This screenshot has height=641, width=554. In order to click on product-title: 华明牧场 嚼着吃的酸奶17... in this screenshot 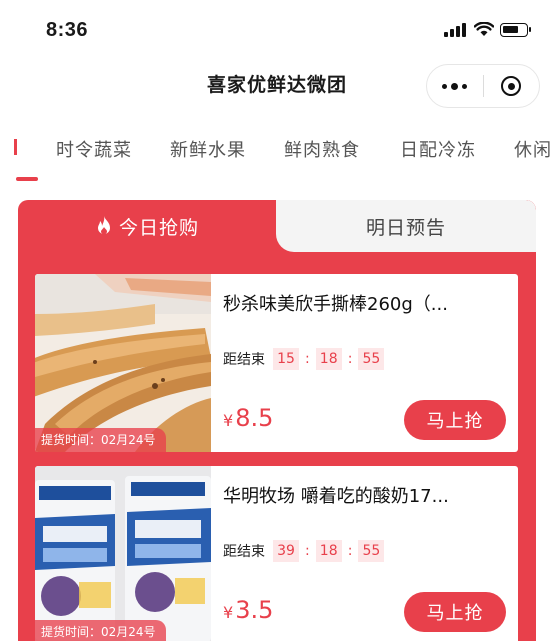, I will do `click(366, 495)`.